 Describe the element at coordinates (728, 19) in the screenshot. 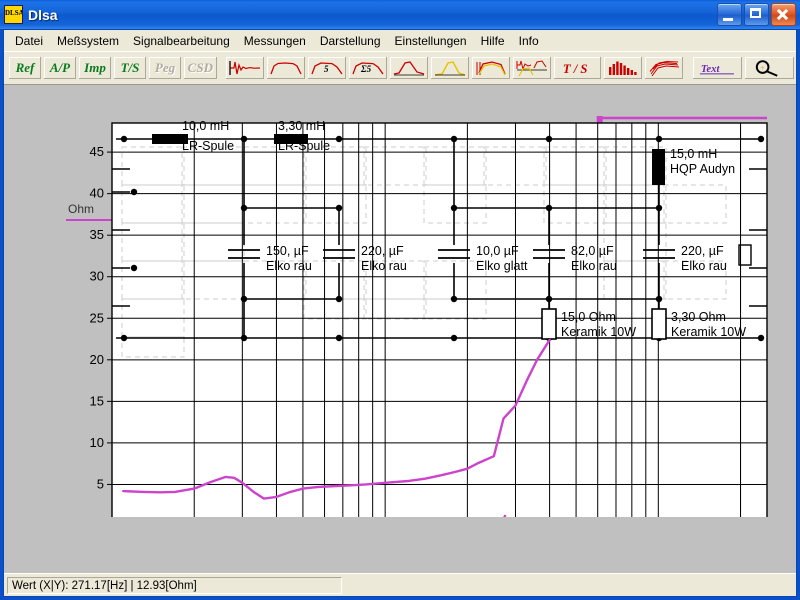

I see `minimize-icon` at that location.